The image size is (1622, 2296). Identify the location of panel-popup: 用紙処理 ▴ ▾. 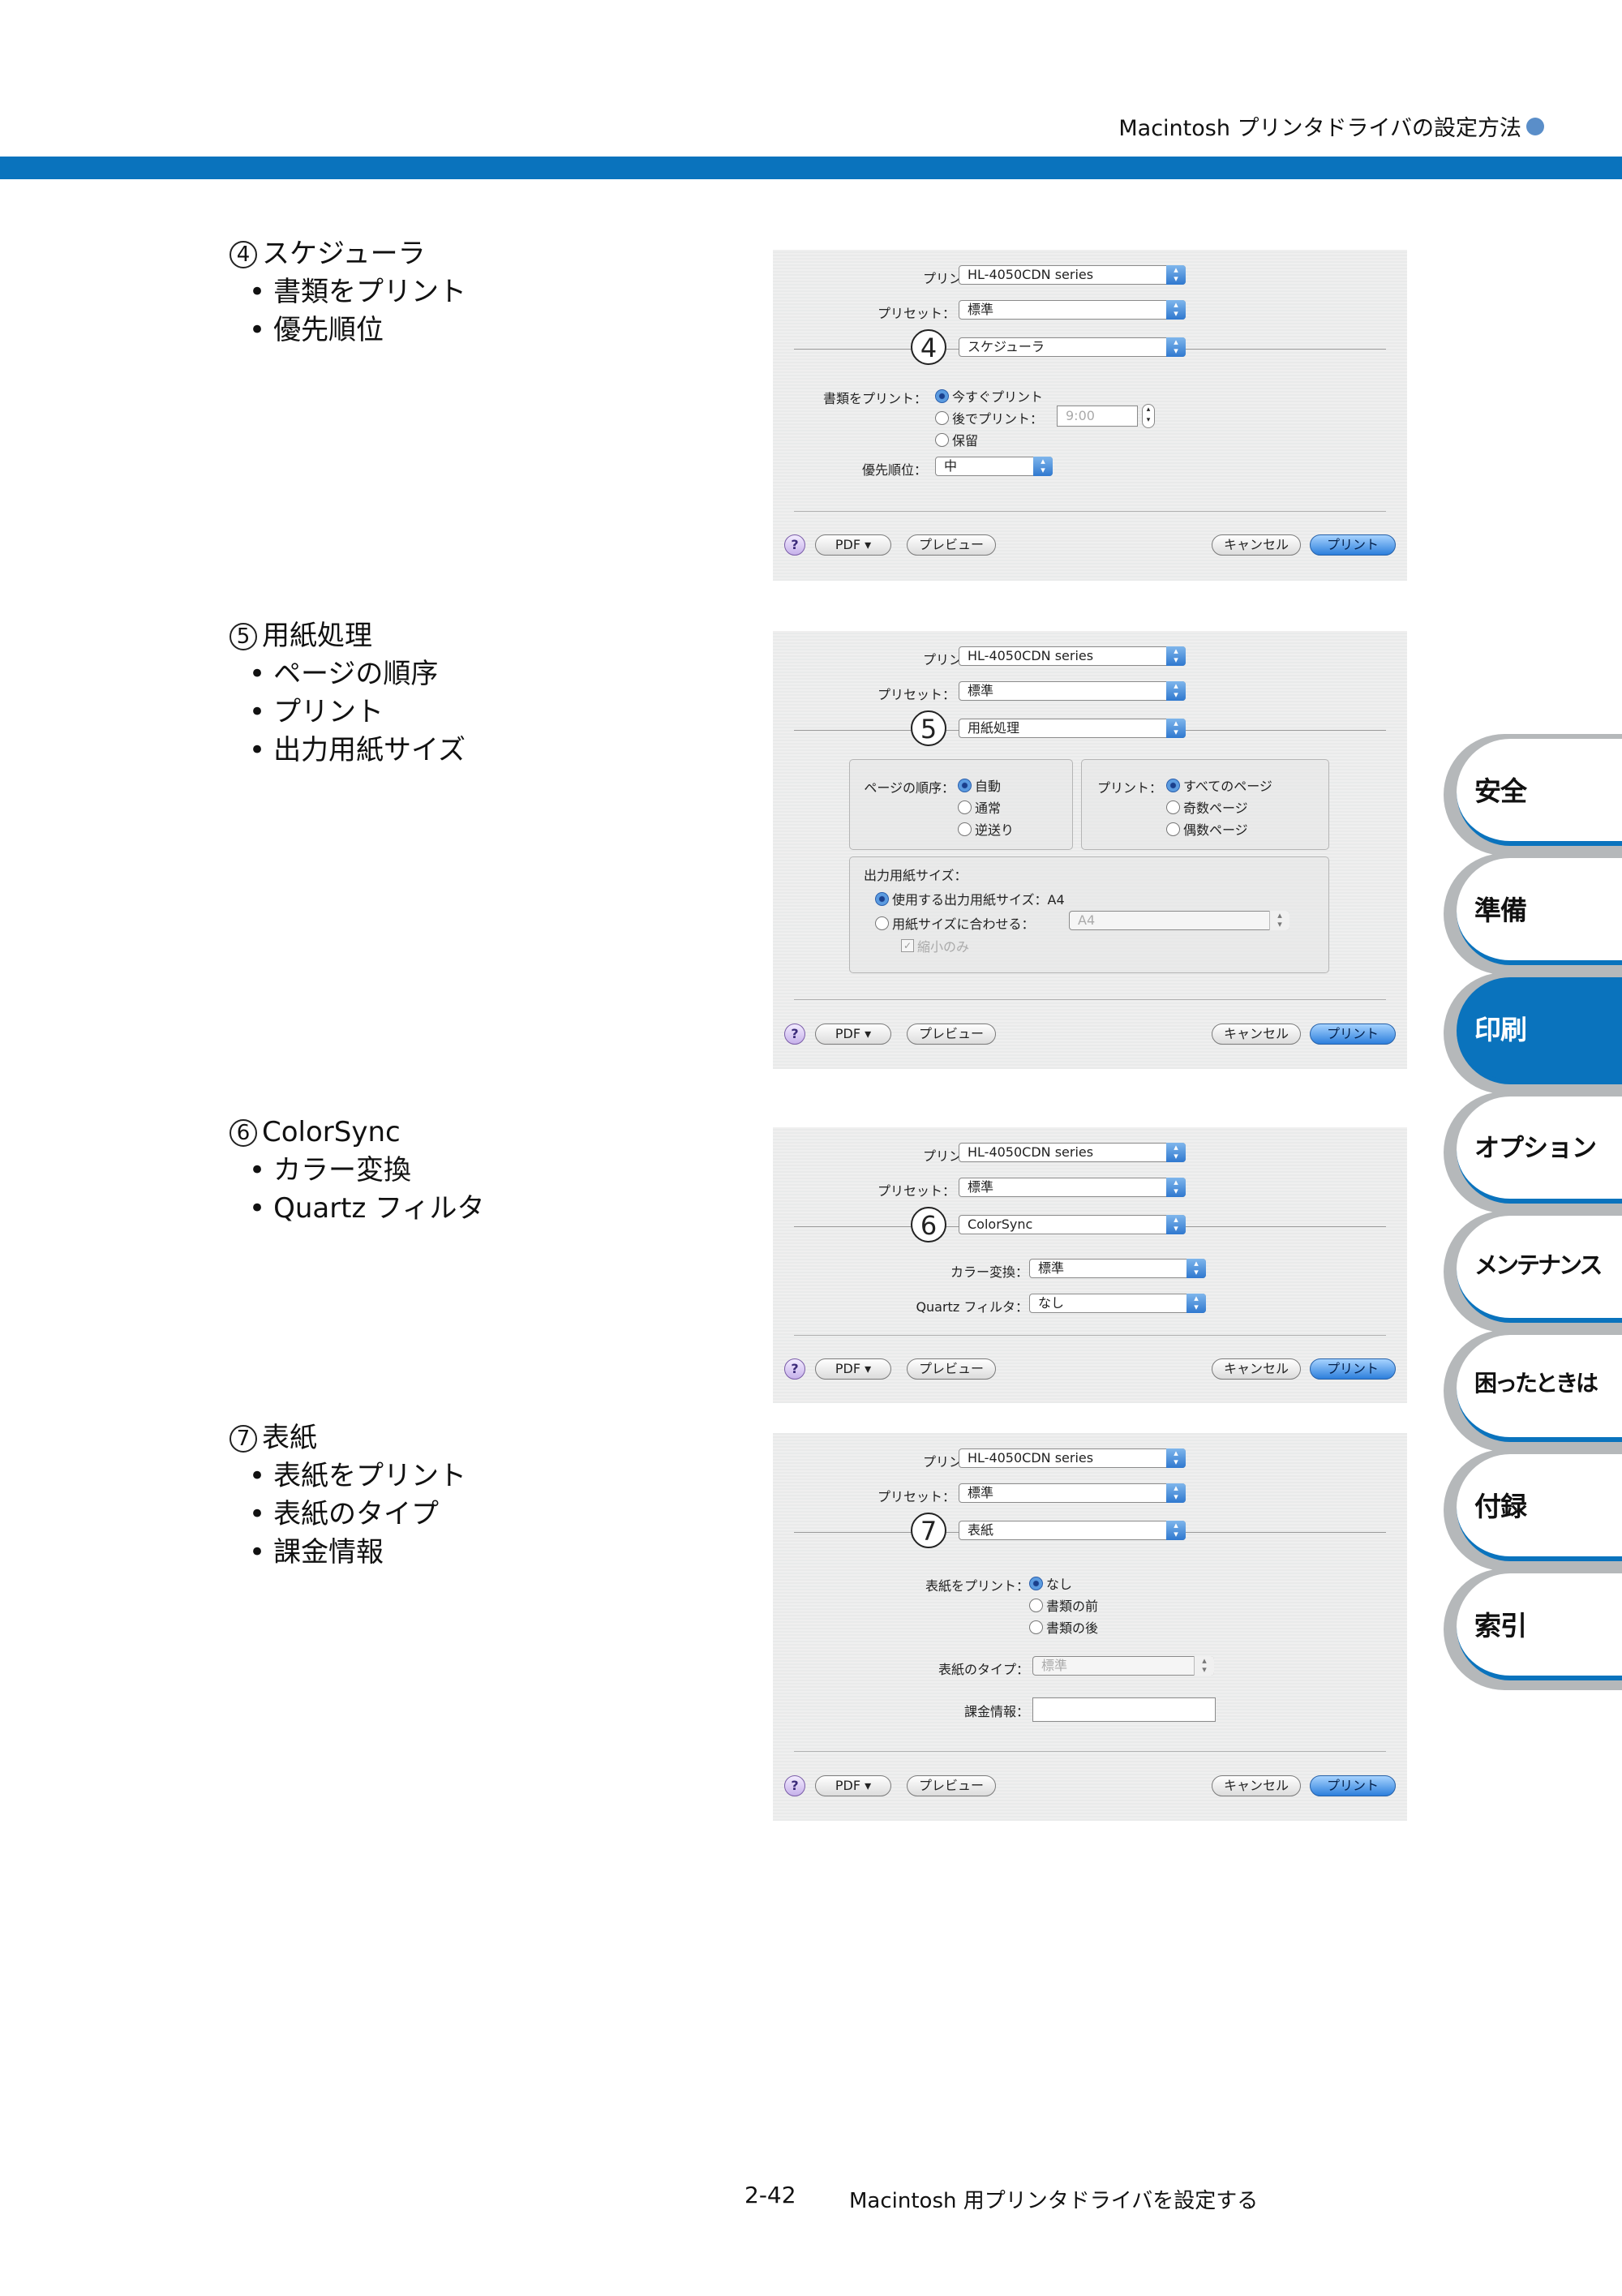
(1073, 728).